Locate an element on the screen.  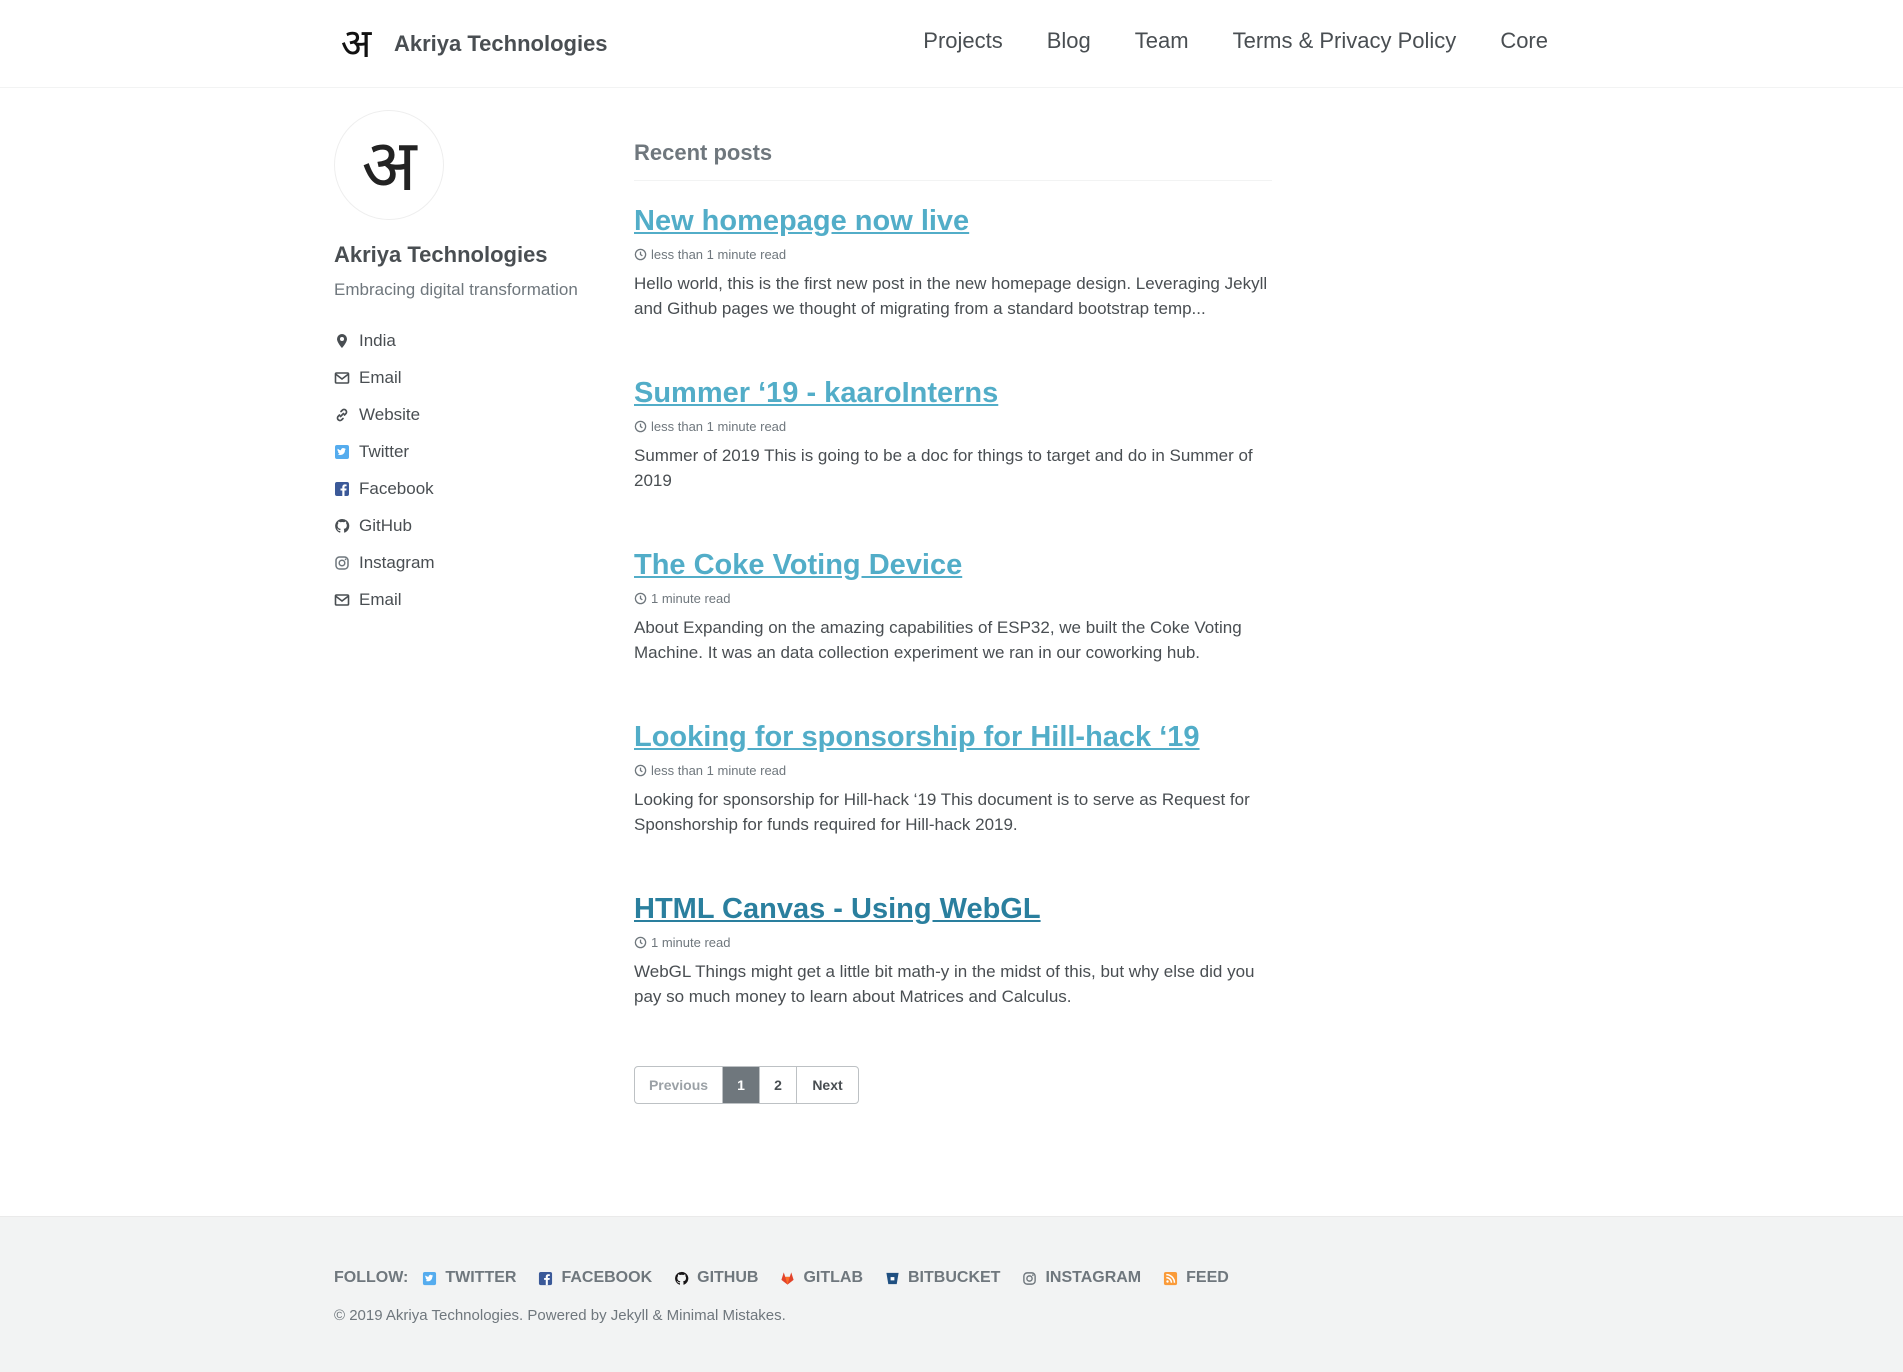
author-link-label: India is located at coordinates (377, 340).